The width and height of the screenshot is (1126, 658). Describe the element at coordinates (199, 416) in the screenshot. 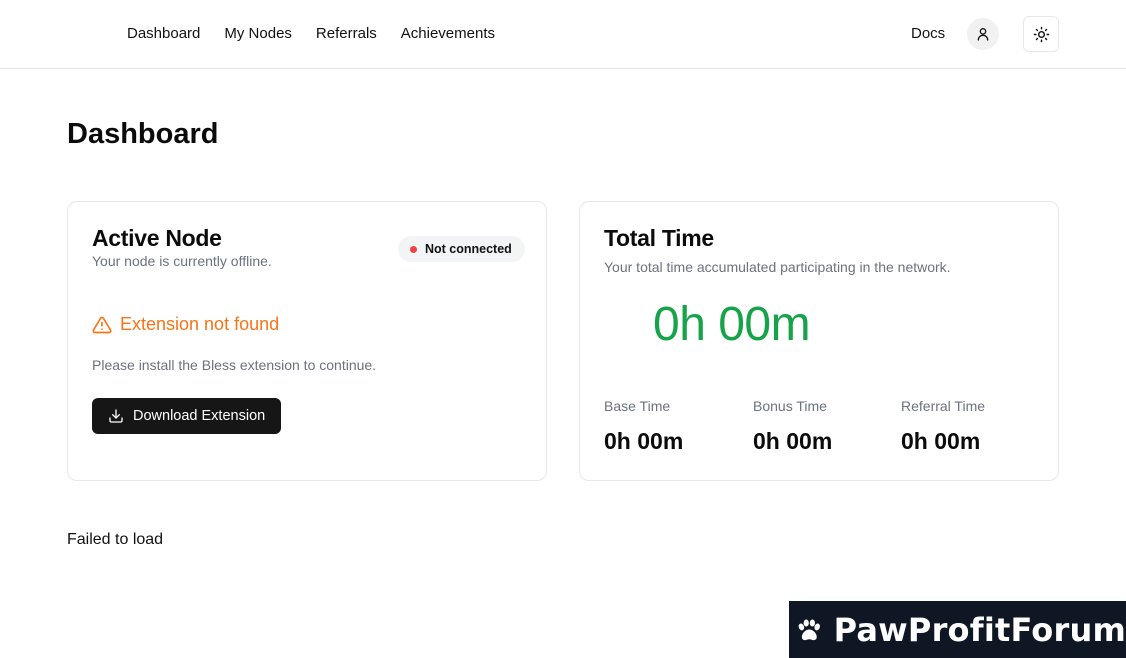

I see `download-extension-label: Download Extension` at that location.